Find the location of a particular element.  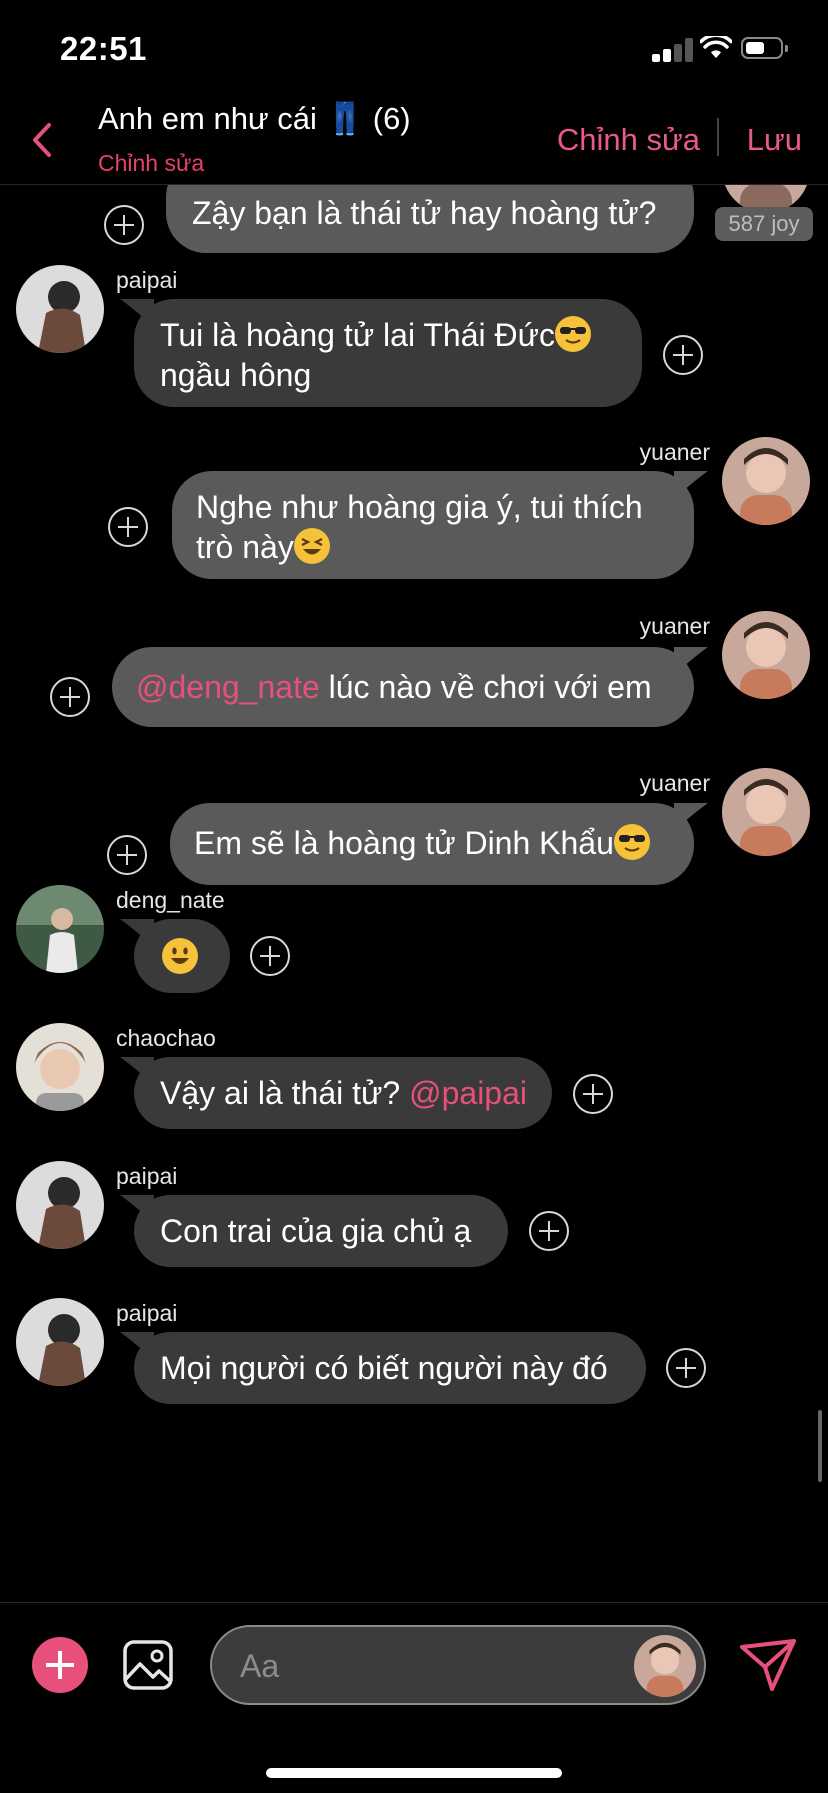

message-bubble: Tui là hoàng tử lai Thái Đức ngầu hông is located at coordinates (381, 353).